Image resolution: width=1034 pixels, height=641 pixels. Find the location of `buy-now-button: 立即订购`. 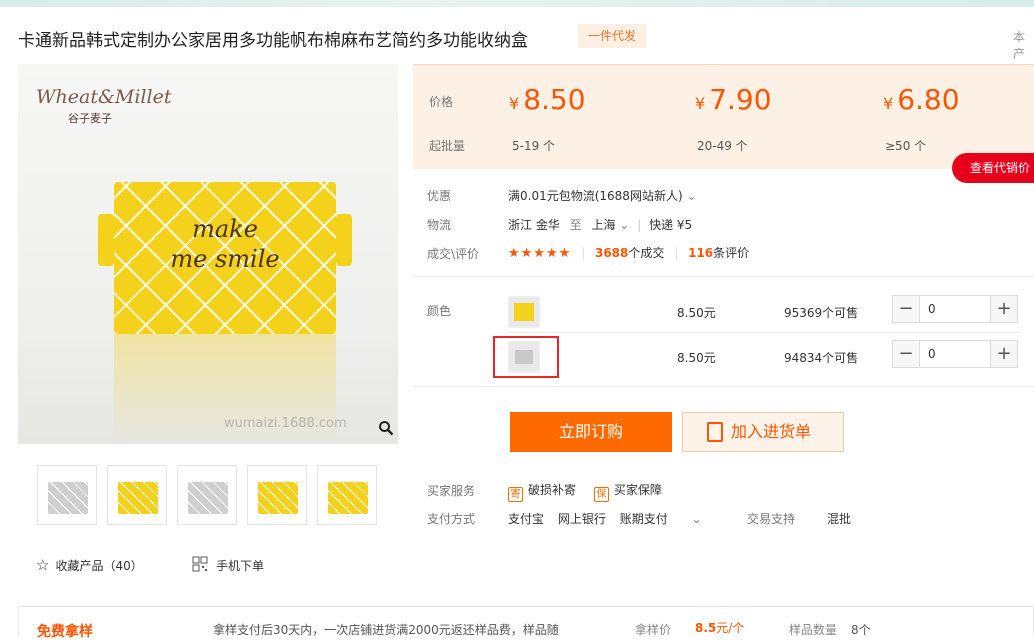

buy-now-button: 立即订购 is located at coordinates (591, 432).